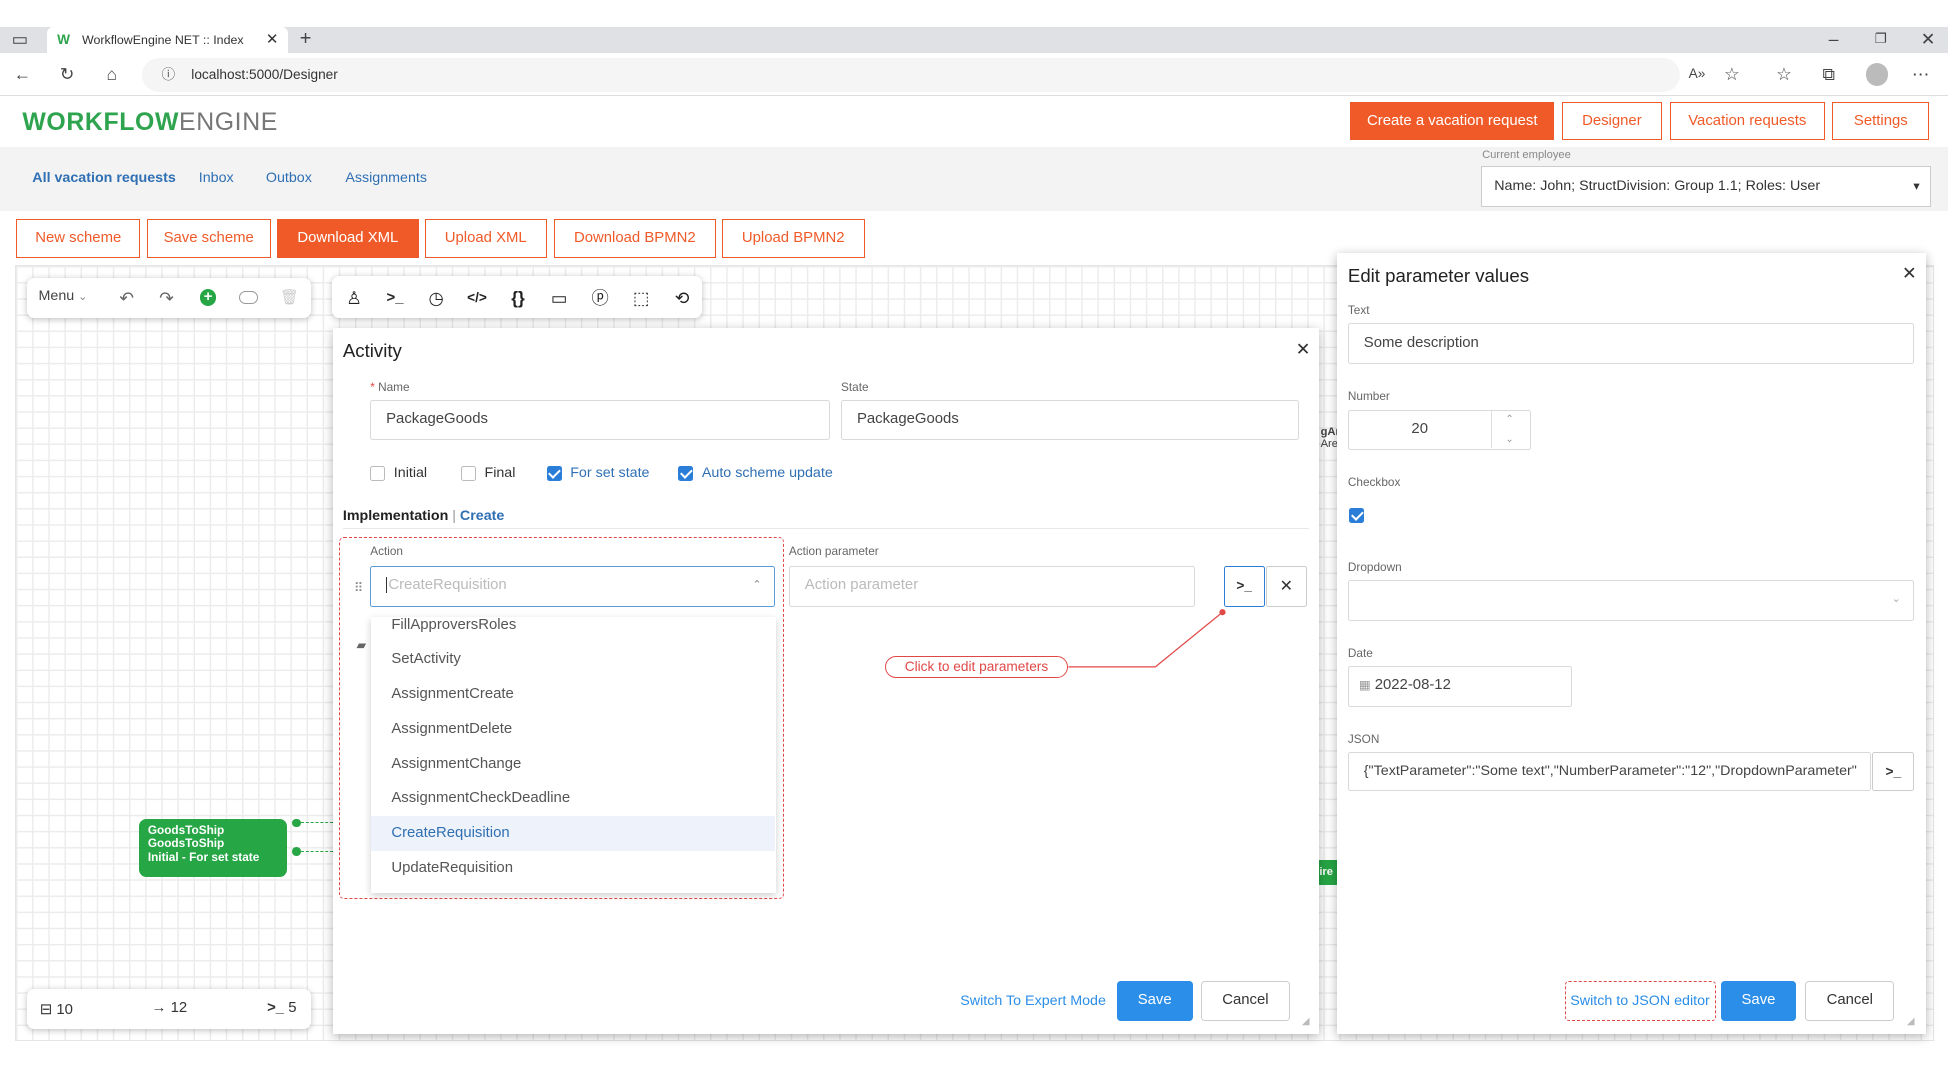 Image resolution: width=1948 pixels, height=1077 pixels. What do you see at coordinates (1850, 1001) in the screenshot?
I see `params-cancel-button: Cancel` at bounding box center [1850, 1001].